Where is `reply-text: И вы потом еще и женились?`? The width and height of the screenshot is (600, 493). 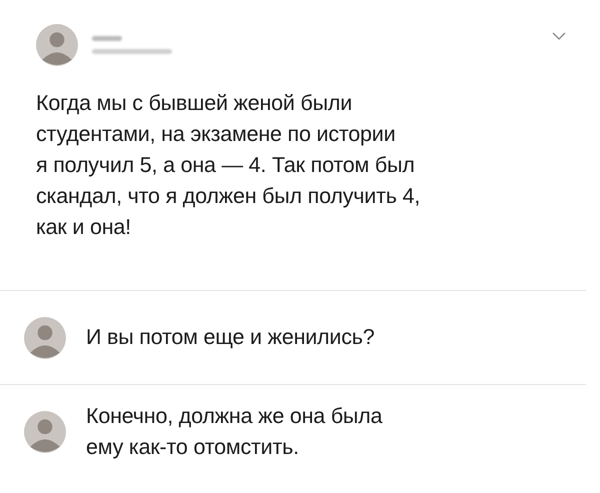
reply-text: И вы потом еще и женились? is located at coordinates (230, 337).